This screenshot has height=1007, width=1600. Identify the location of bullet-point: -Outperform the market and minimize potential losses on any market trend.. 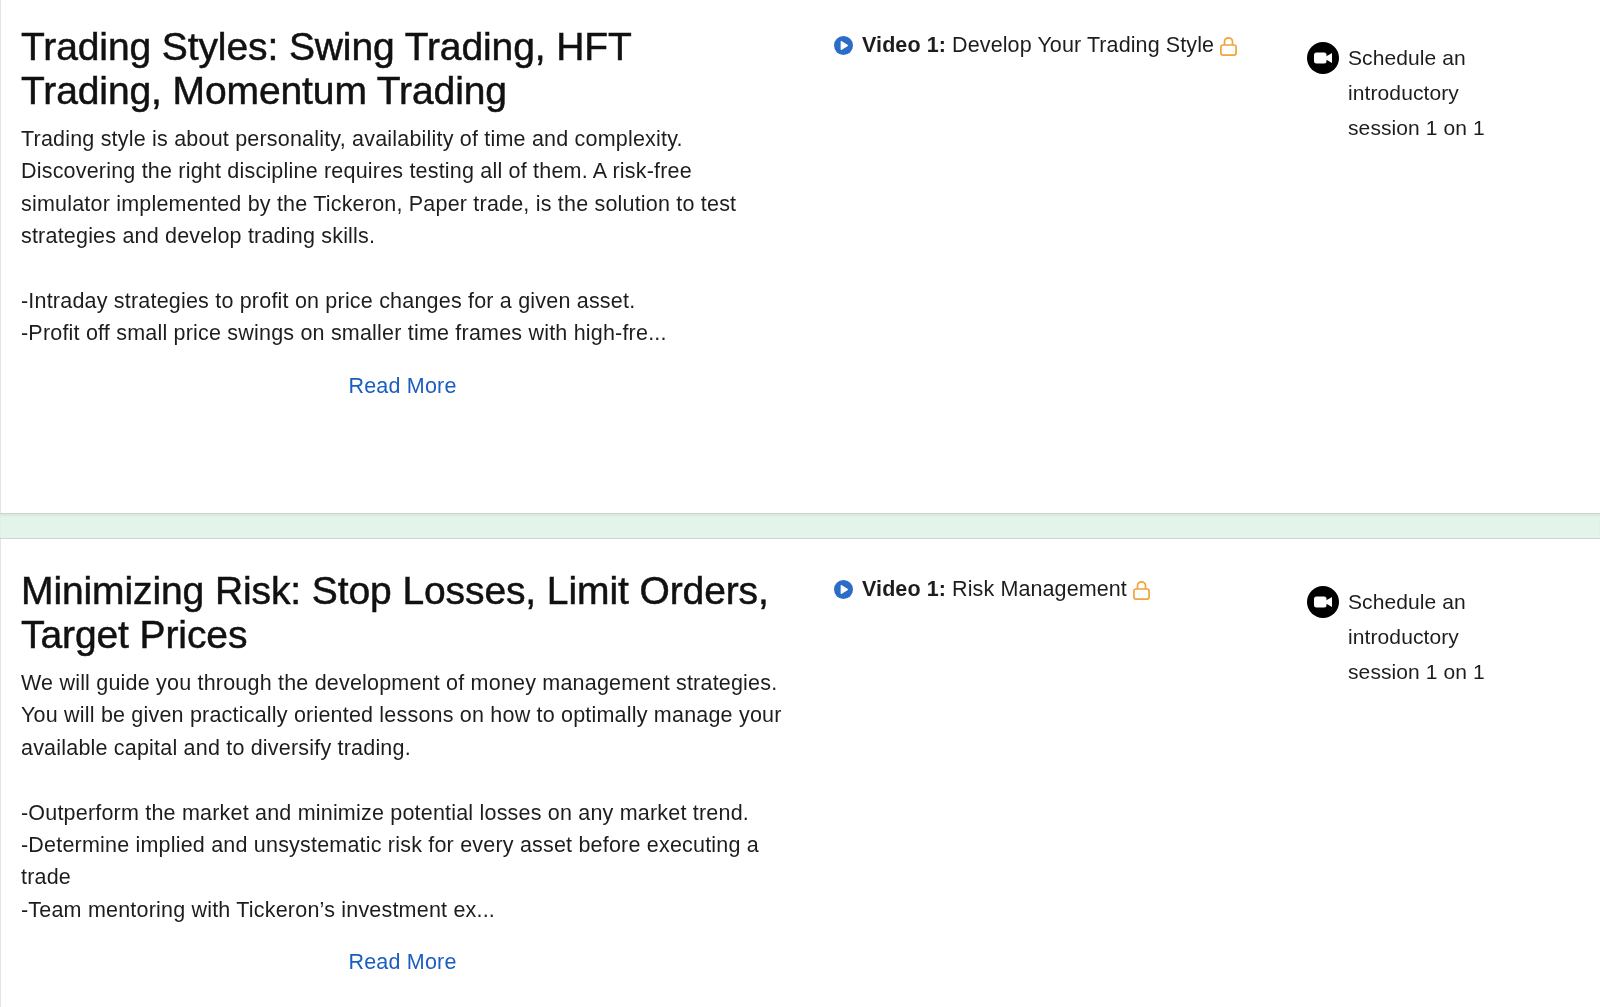
(385, 813).